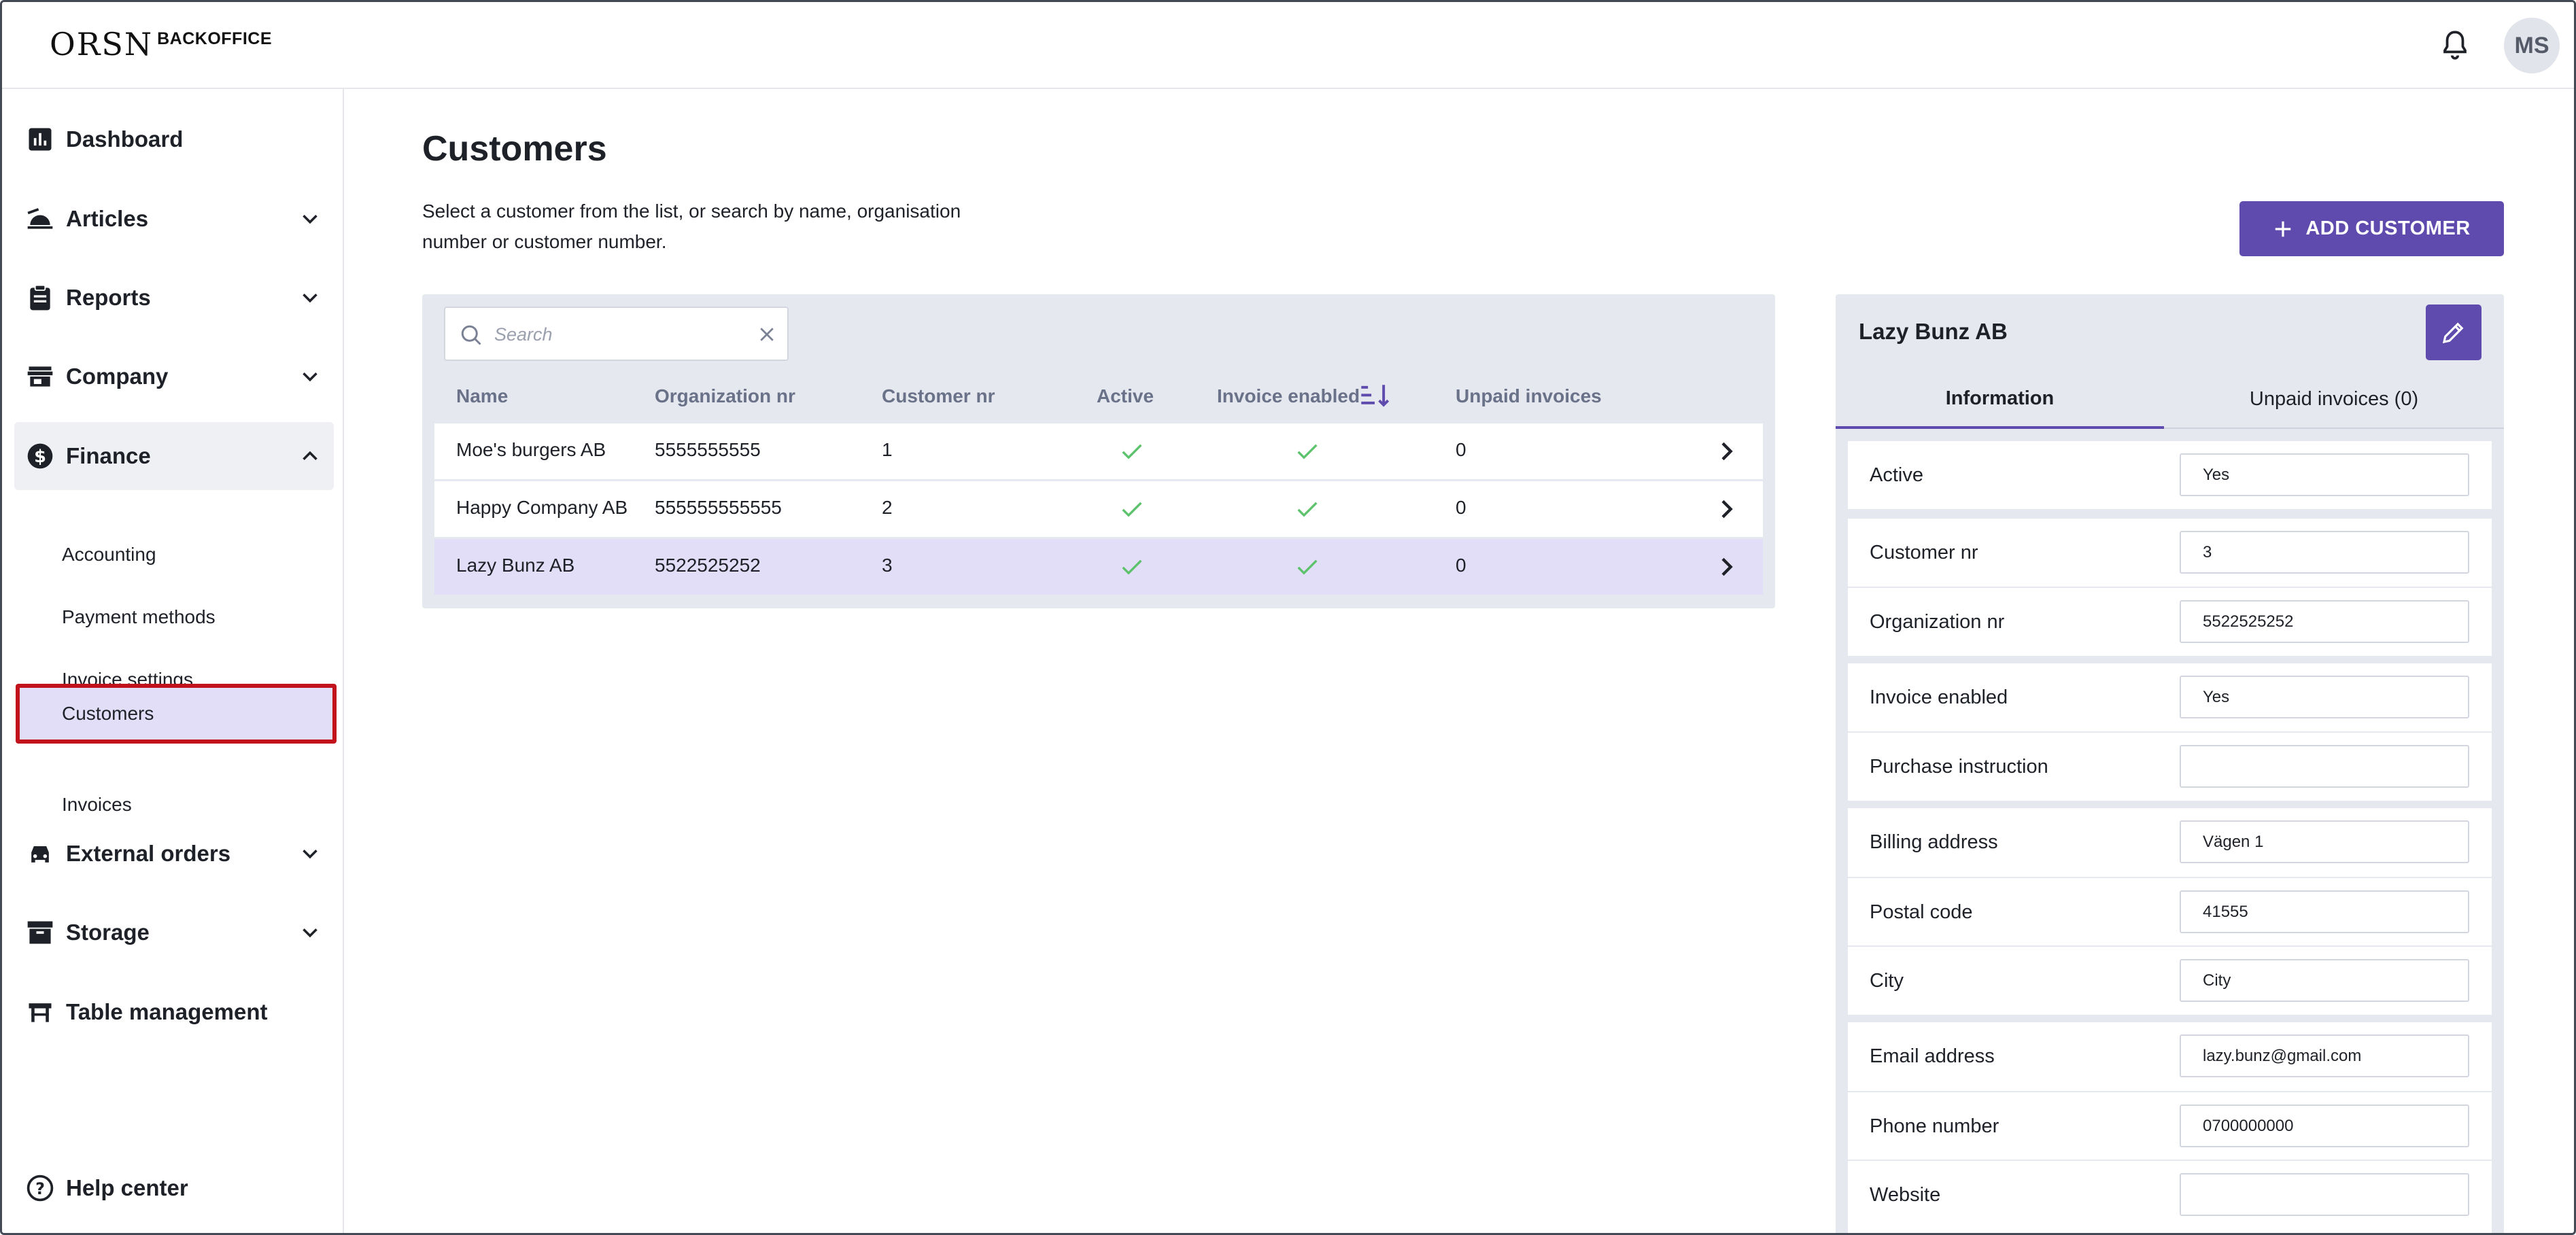 The height and width of the screenshot is (1235, 2576). What do you see at coordinates (708, 565) in the screenshot?
I see `cell-organization-nr: 5522525252` at bounding box center [708, 565].